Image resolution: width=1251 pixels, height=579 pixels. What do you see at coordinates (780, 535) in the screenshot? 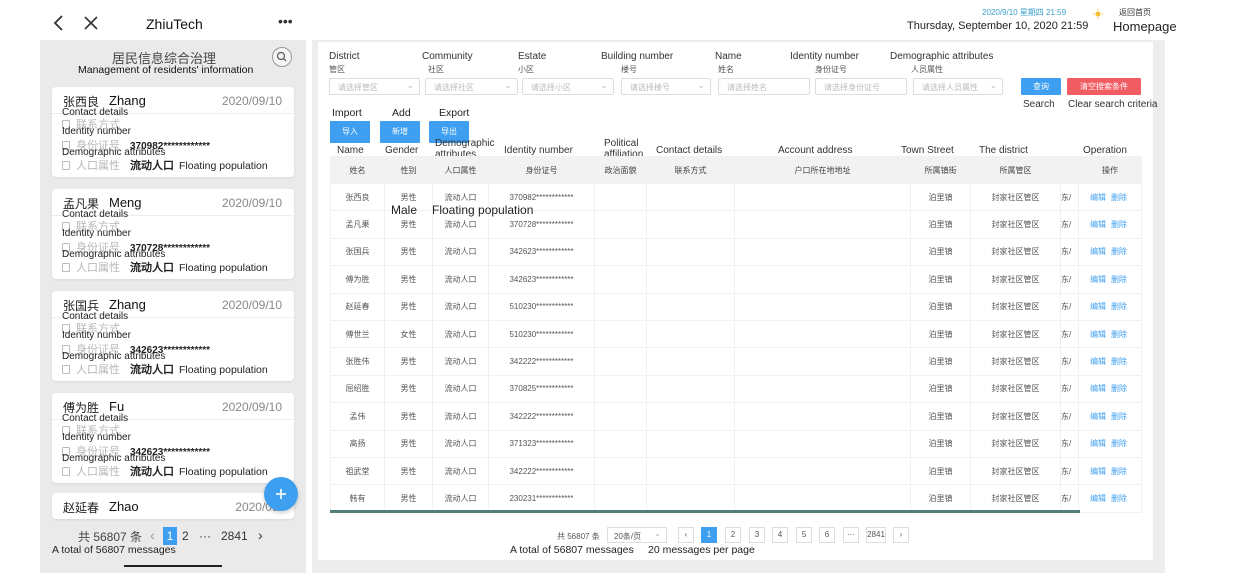
I see `page-button: 4` at bounding box center [780, 535].